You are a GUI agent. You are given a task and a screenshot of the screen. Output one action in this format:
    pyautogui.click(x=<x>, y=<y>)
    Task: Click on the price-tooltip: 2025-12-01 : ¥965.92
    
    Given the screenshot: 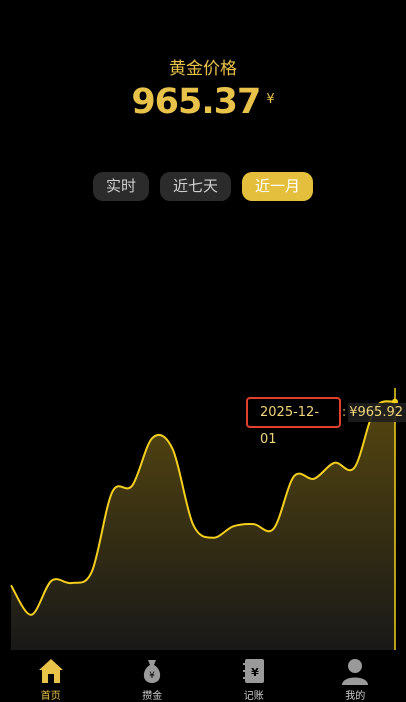 What is the action you would take?
    pyautogui.click(x=326, y=422)
    